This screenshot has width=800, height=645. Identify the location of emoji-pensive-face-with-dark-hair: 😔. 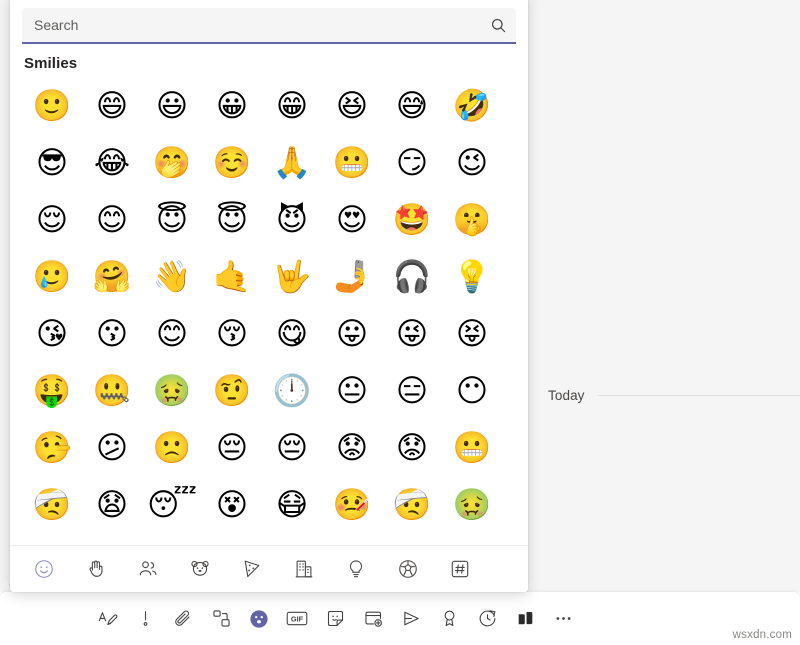
(292, 448).